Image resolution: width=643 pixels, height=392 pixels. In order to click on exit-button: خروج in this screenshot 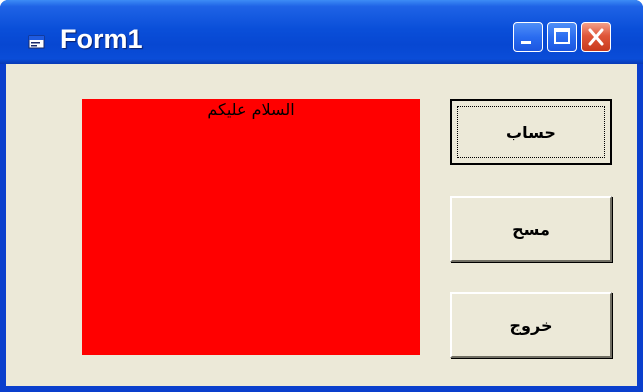, I will do `click(531, 325)`.